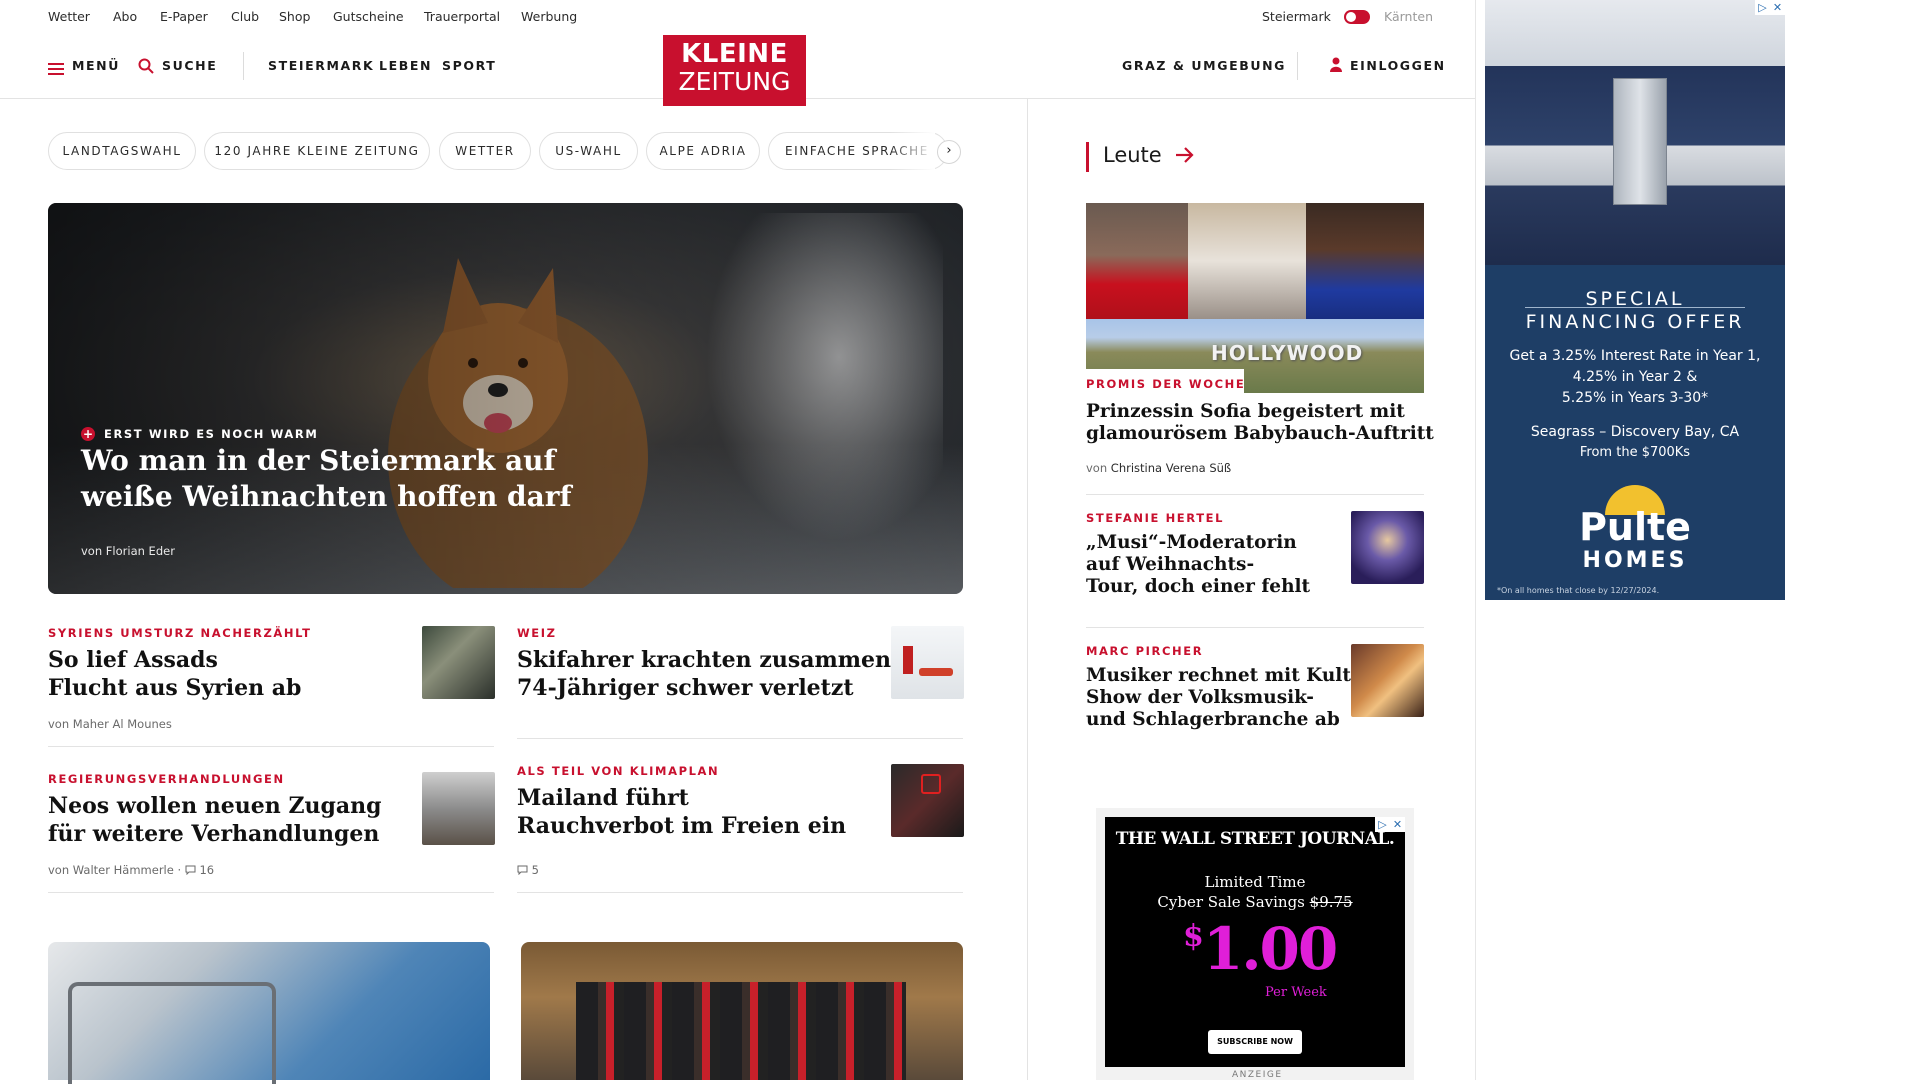 This screenshot has height=1084, width=1920. Describe the element at coordinates (1635, 377) in the screenshot. I see `ad-pulte-line4: 4.25% in Year 2 &` at that location.